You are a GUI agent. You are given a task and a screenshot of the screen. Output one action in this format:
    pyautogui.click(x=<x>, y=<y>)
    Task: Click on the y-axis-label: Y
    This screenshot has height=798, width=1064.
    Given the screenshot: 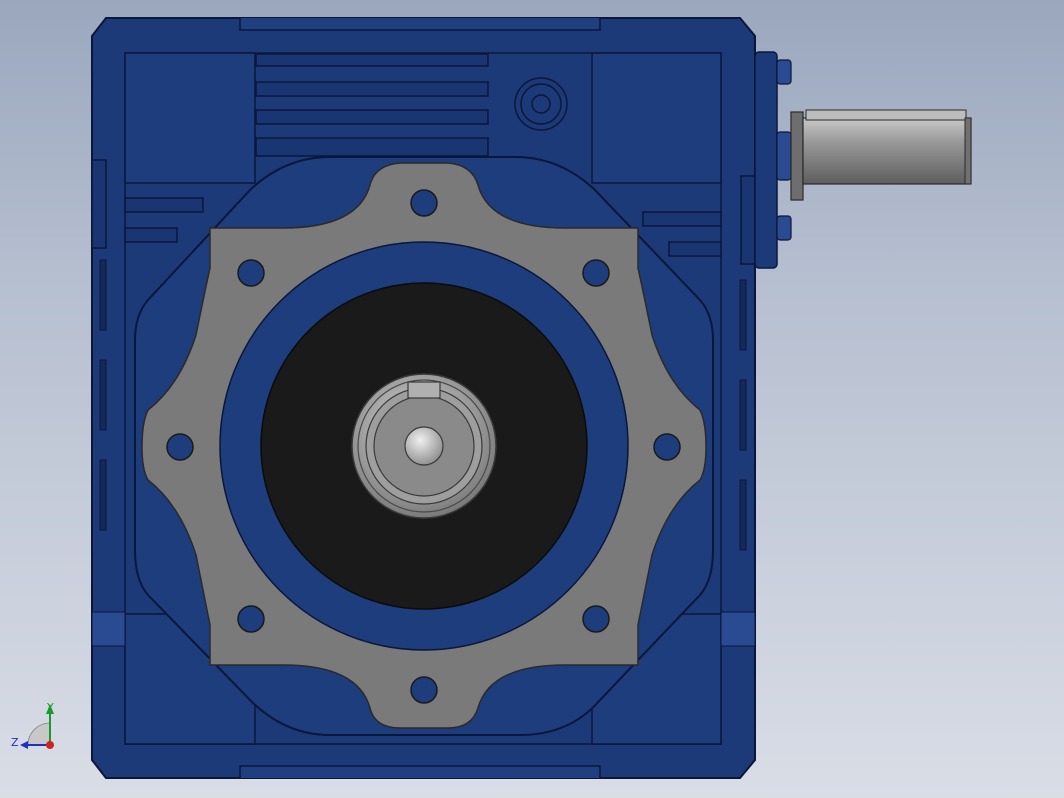 What is the action you would take?
    pyautogui.click(x=50, y=707)
    